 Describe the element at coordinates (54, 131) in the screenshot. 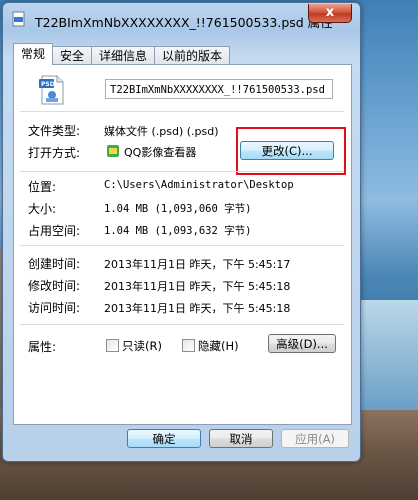

I see `file-type-label: 文件类型:` at that location.